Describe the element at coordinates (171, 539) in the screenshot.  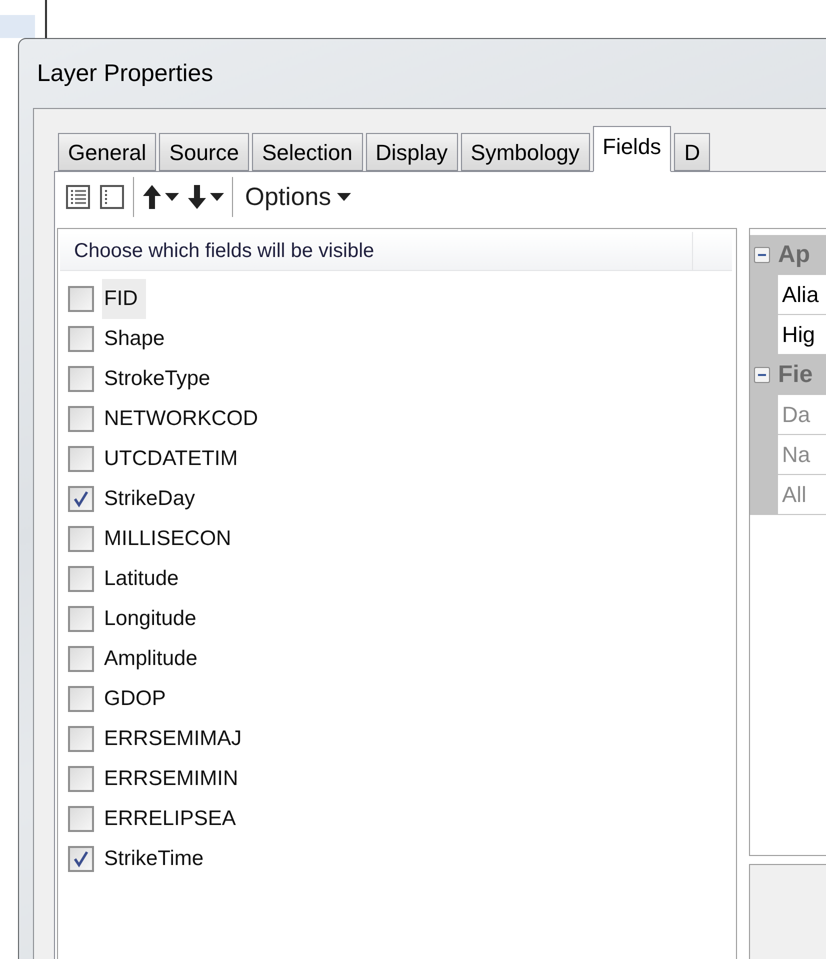
I see `field-name: MILLISECON` at that location.